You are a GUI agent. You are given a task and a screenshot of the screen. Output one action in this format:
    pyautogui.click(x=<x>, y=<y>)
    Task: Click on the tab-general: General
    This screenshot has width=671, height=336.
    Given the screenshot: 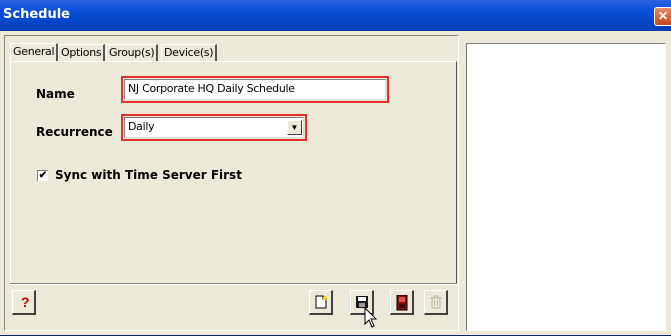 What is the action you would take?
    pyautogui.click(x=34, y=52)
    